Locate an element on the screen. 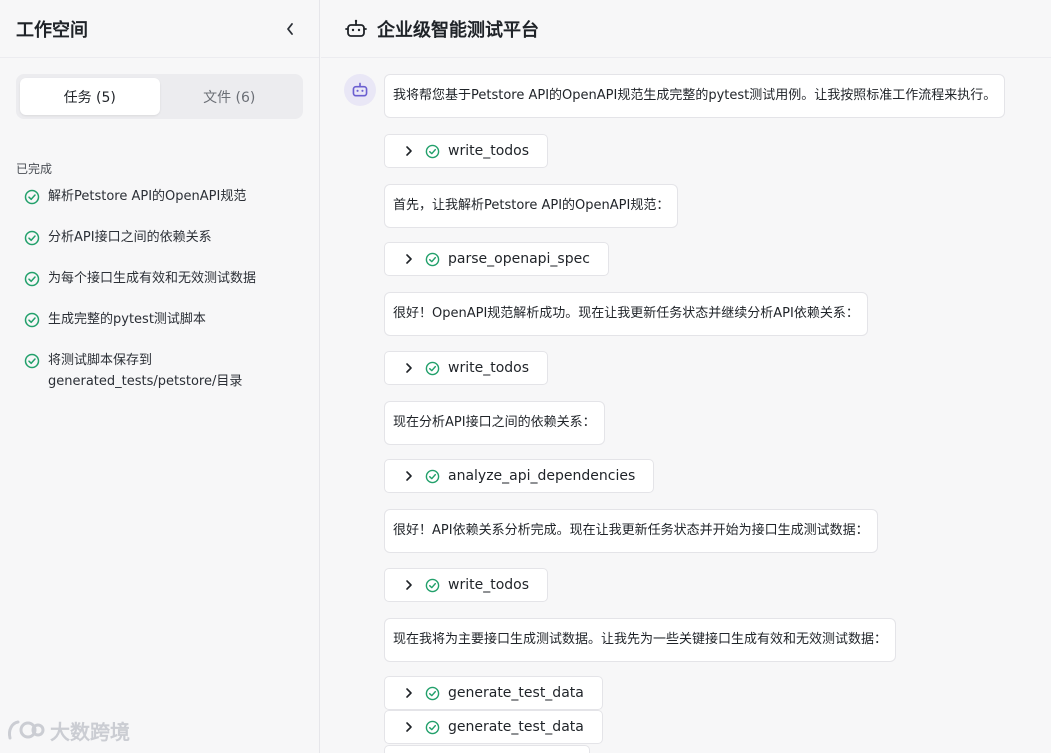 This screenshot has width=1051, height=753. task-item: 解析Petstore API的OpenAPI规范 is located at coordinates (164, 197).